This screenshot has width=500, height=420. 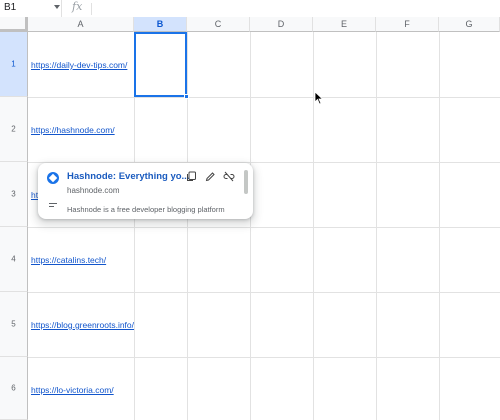 I want to click on row-number: 3, so click(x=13, y=194).